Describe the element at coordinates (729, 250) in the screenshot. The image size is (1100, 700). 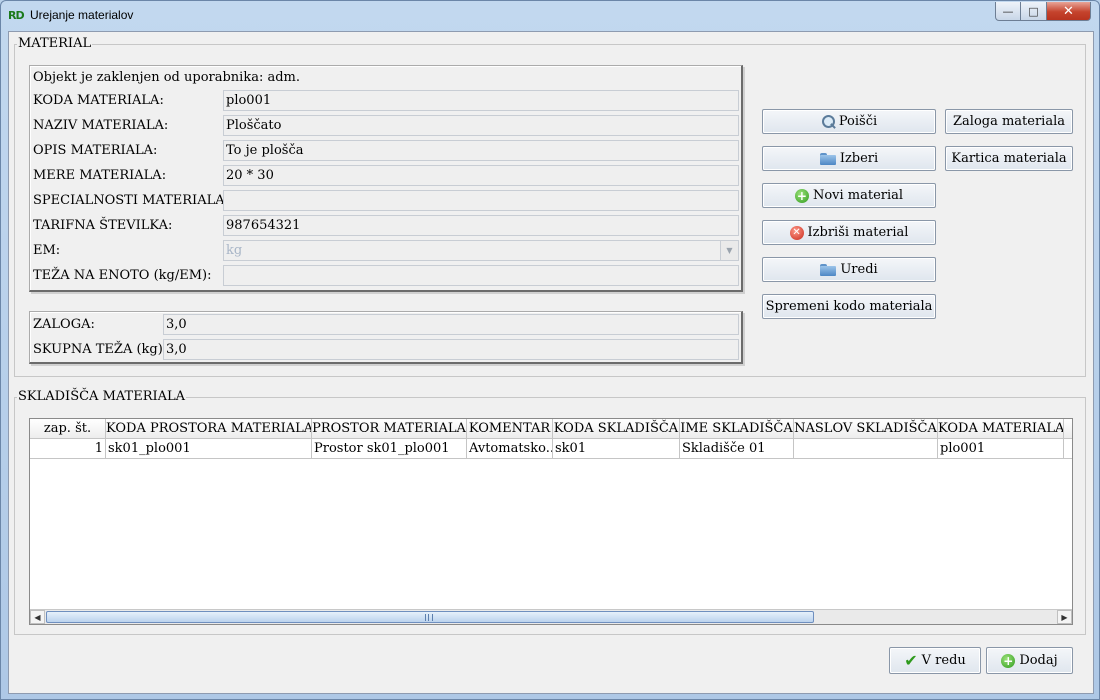
I see `chevron-down-icon: ▼` at that location.